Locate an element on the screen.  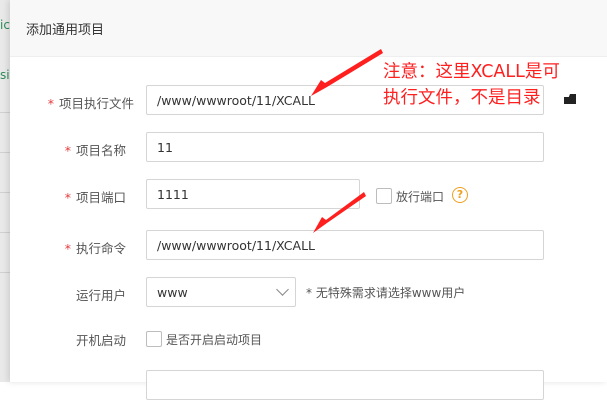
autostart-checkbox-label: 是否开启启动项目 is located at coordinates (214, 340).